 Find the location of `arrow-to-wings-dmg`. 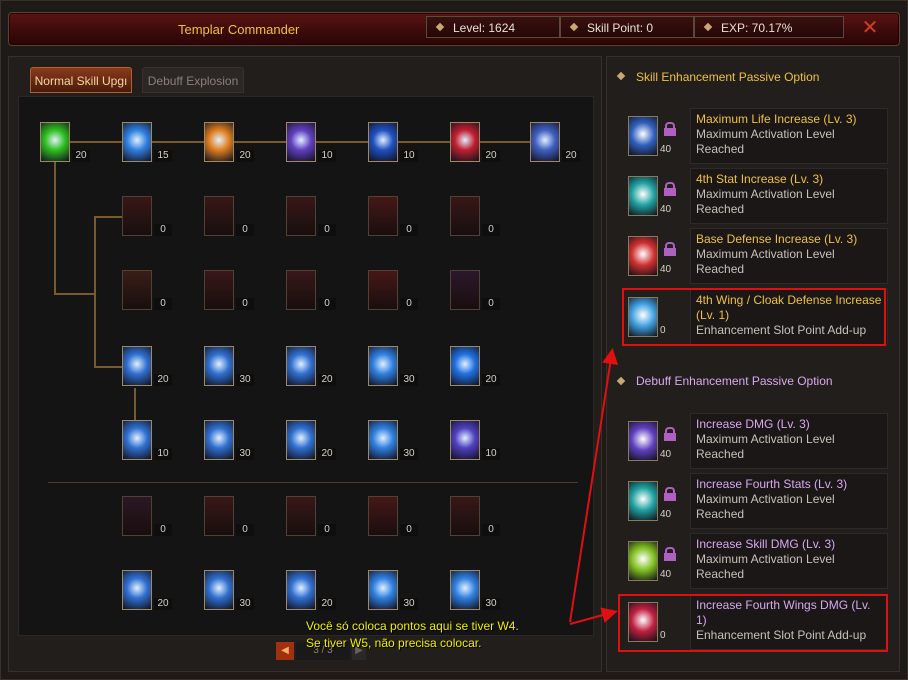

arrow-to-wings-dmg is located at coordinates (593, 616).